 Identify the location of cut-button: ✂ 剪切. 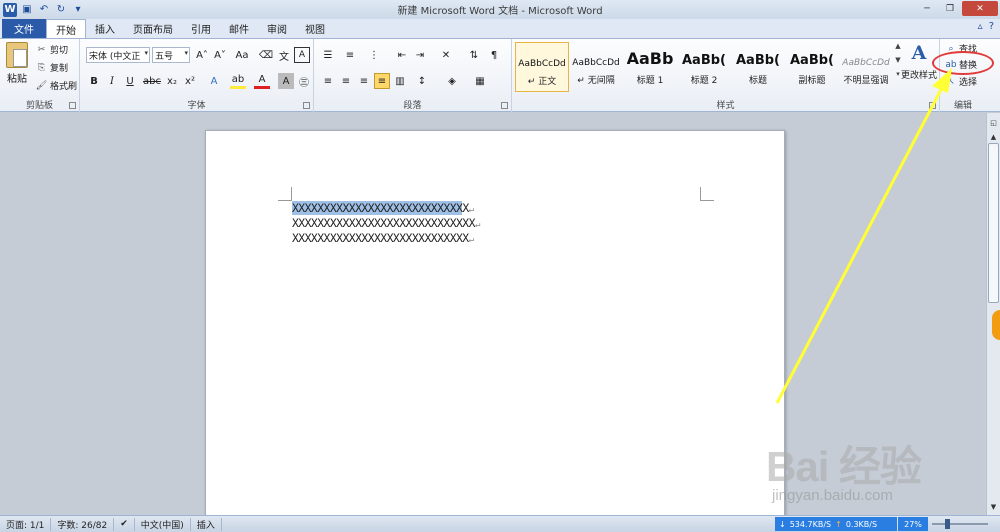
(52, 50).